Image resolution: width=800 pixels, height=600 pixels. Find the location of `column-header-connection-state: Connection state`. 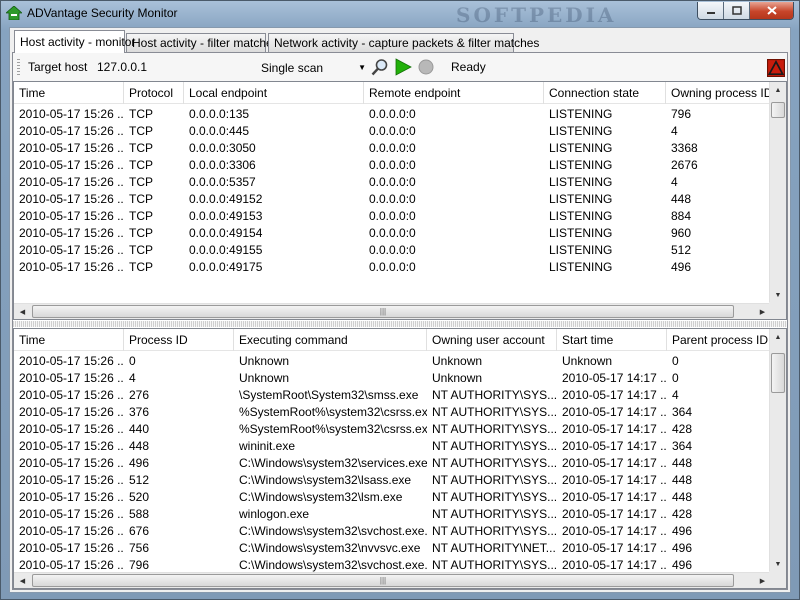

column-header-connection-state: Connection state is located at coordinates (605, 93).